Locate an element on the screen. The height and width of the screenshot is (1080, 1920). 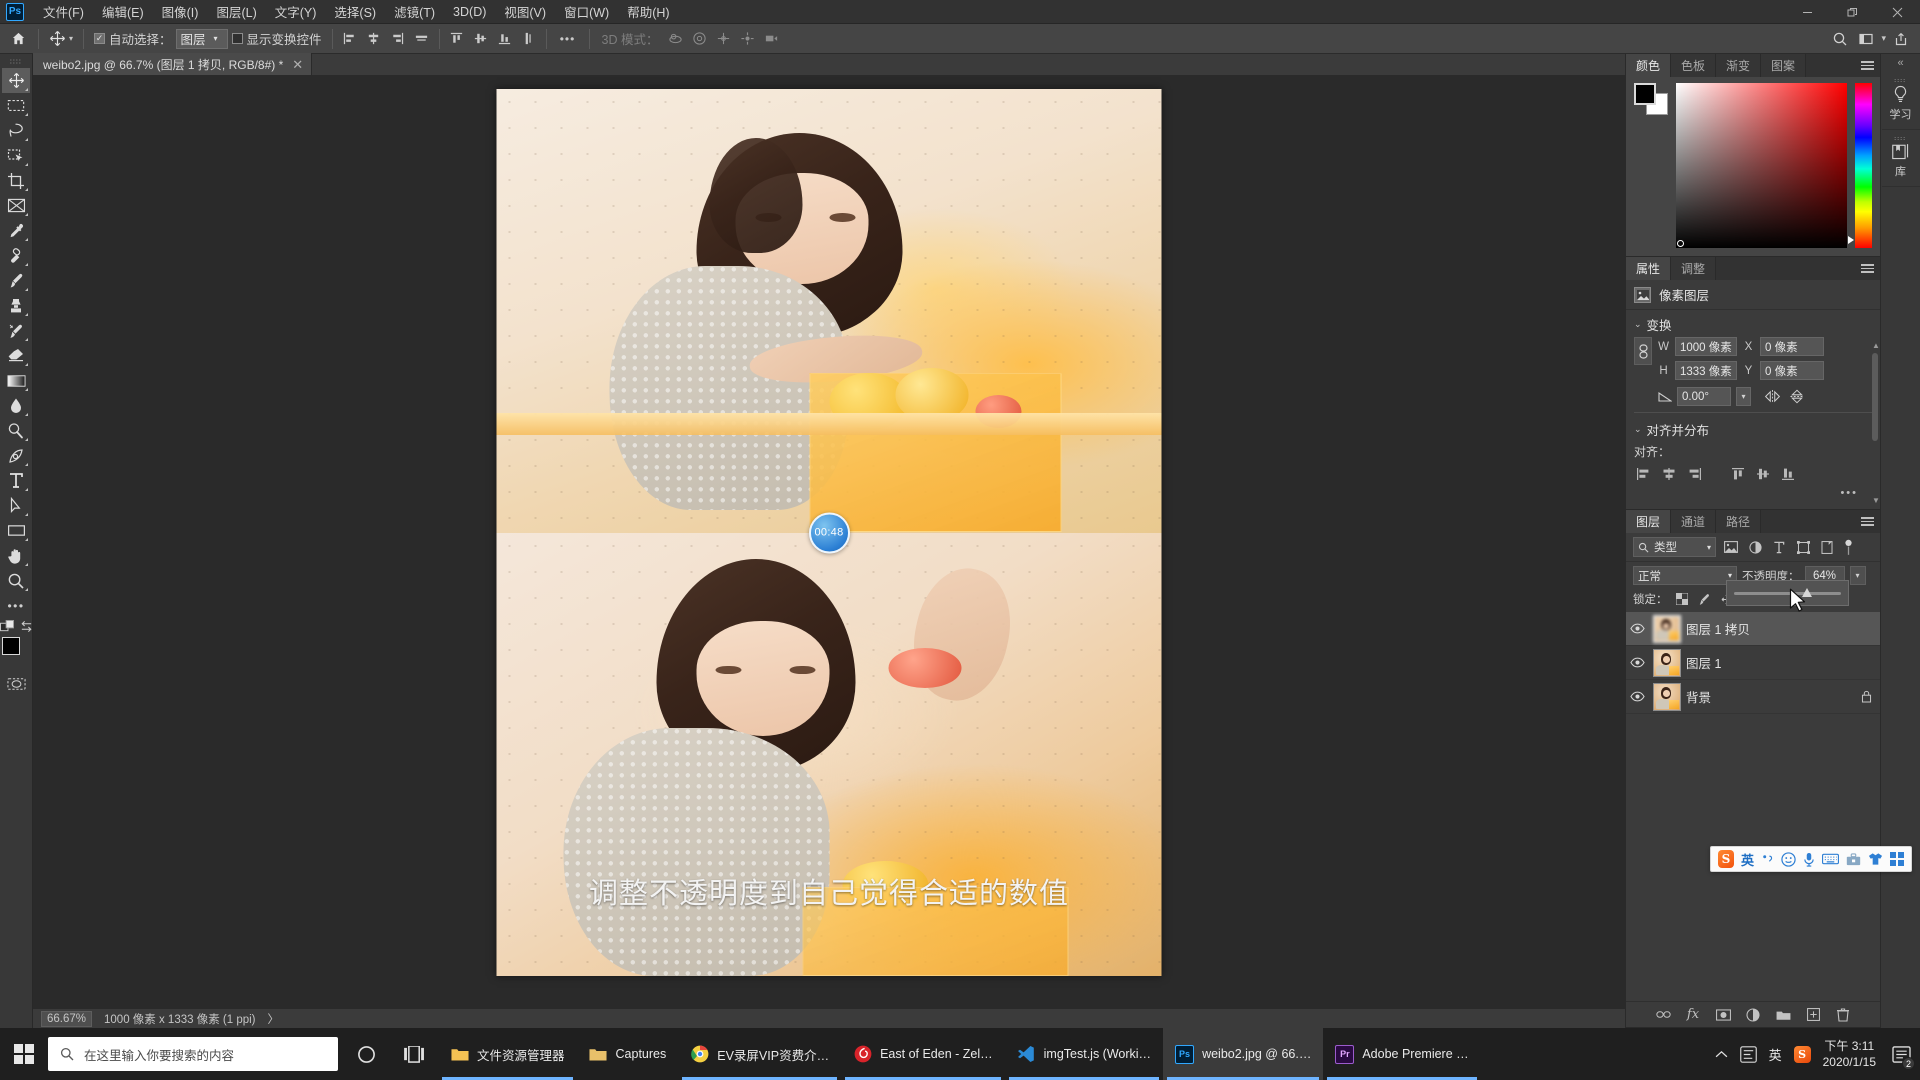
close-icon: ✕ is located at coordinates (297, 64).